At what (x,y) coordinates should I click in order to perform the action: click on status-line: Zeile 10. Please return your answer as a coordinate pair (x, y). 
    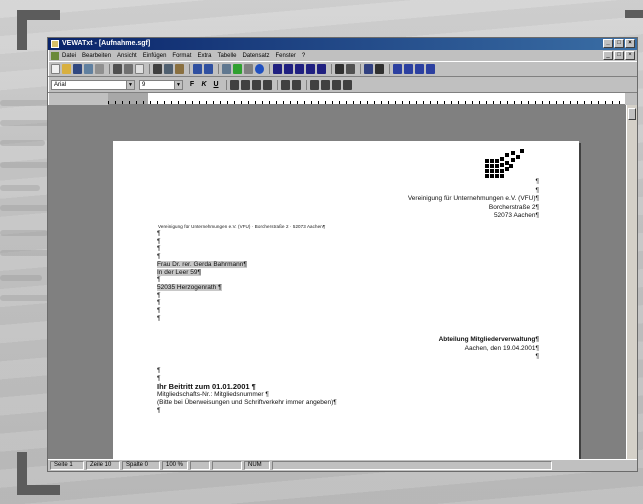
    Looking at the image, I should click on (103, 465).